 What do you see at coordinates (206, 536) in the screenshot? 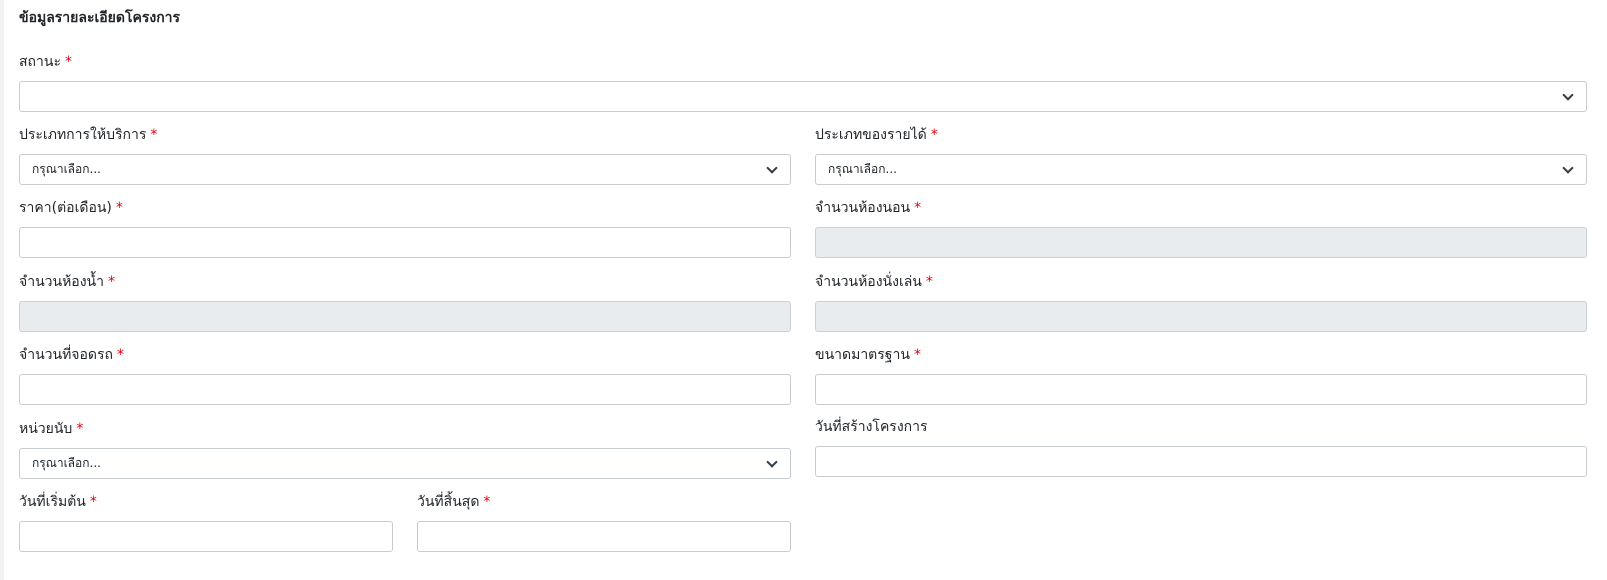
I see `start-date-input` at bounding box center [206, 536].